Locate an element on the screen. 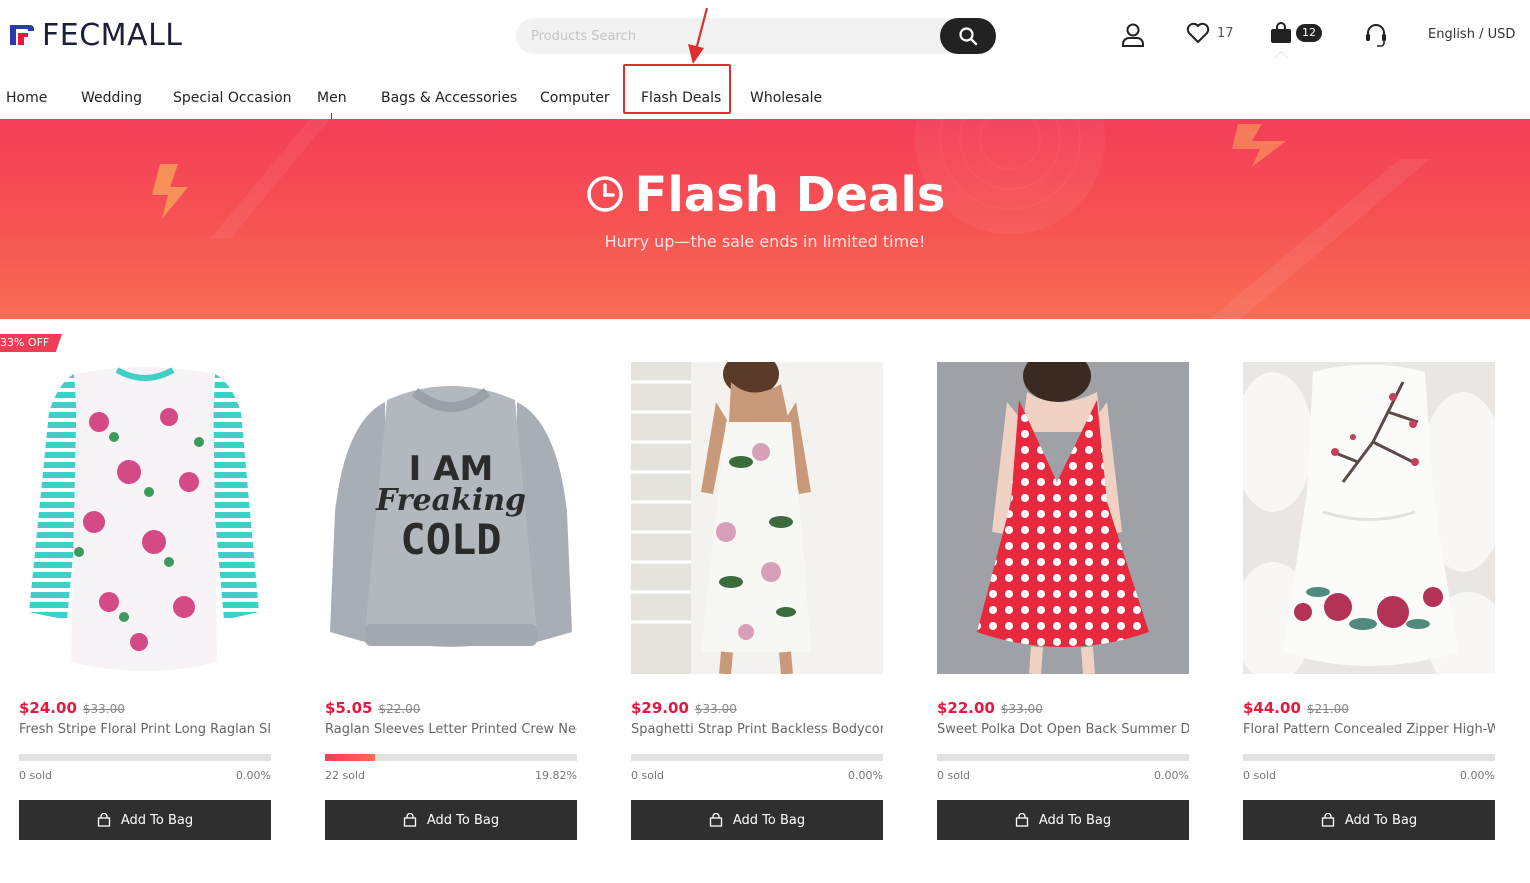 The height and width of the screenshot is (883, 1530). product-price: $22.00 $33.00 is located at coordinates (990, 707).